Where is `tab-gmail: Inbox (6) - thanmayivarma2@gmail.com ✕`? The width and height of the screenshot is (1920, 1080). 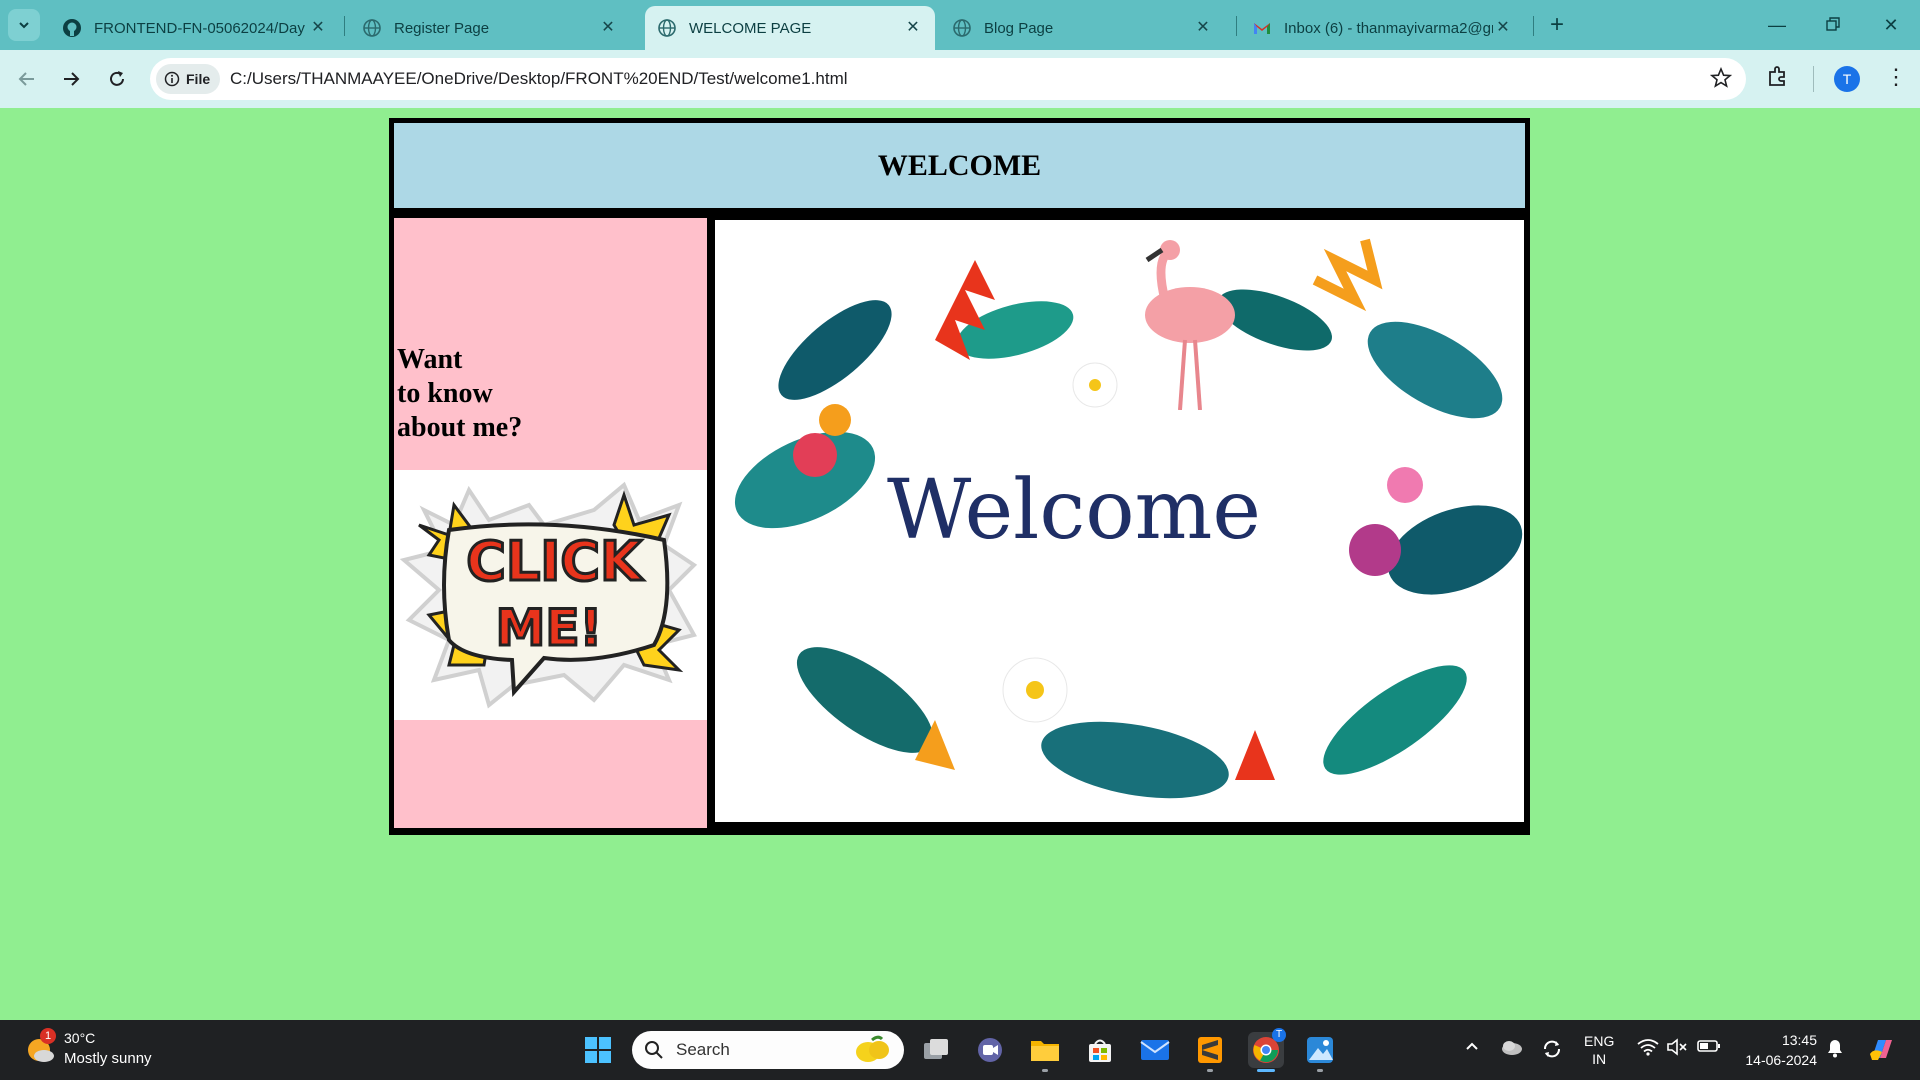
tab-gmail: Inbox (6) - thanmayivarma2@gmail.com ✕ is located at coordinates (1382, 28).